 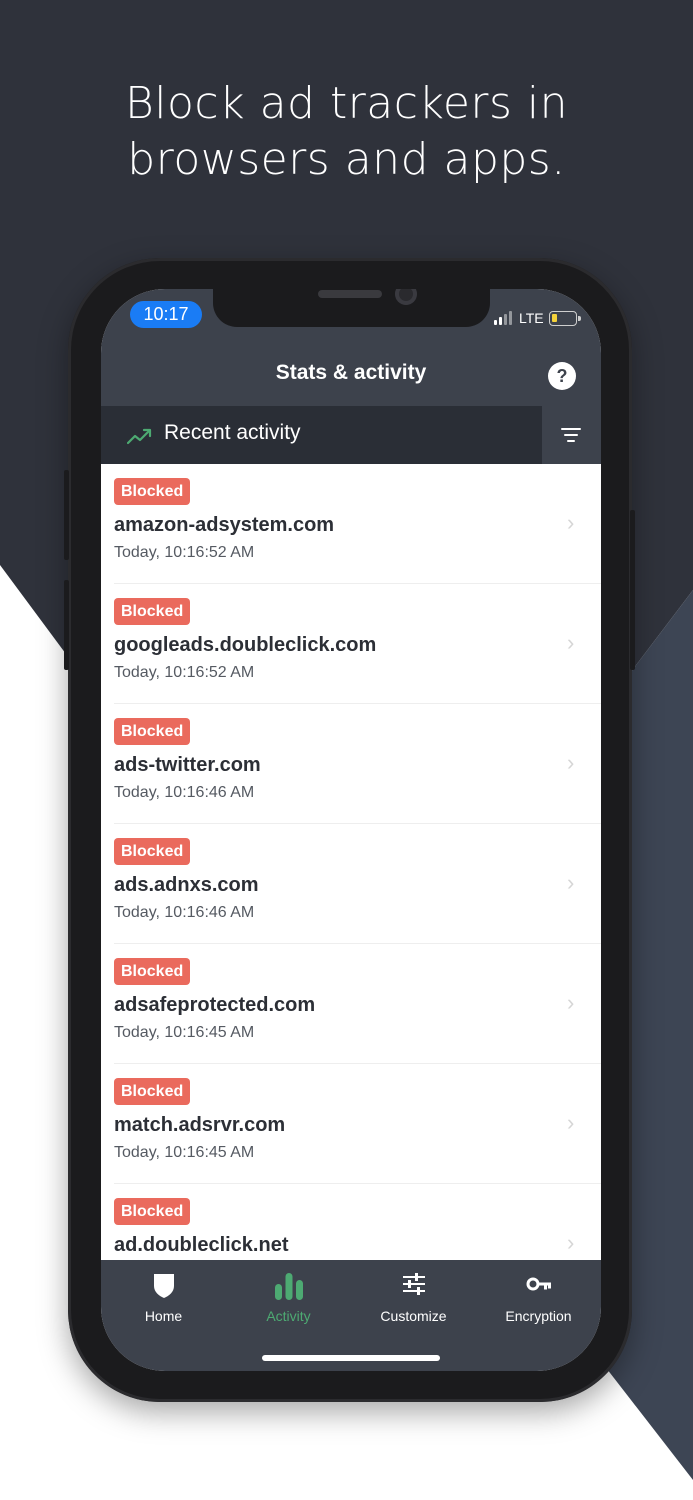 What do you see at coordinates (139, 436) in the screenshot?
I see `trend-line-icon` at bounding box center [139, 436].